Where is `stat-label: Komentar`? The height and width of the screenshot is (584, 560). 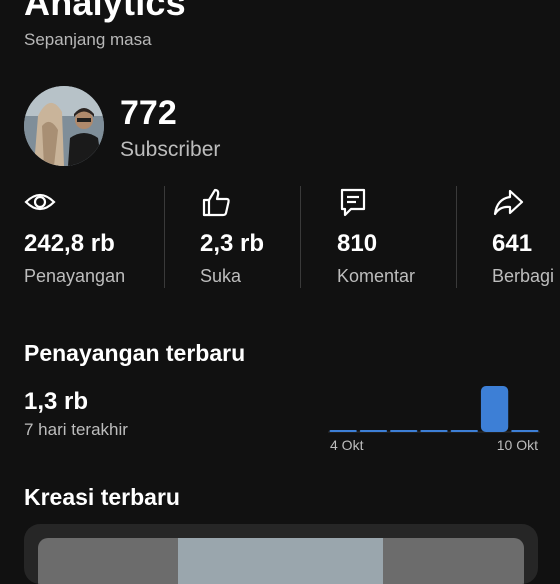 stat-label: Komentar is located at coordinates (376, 276).